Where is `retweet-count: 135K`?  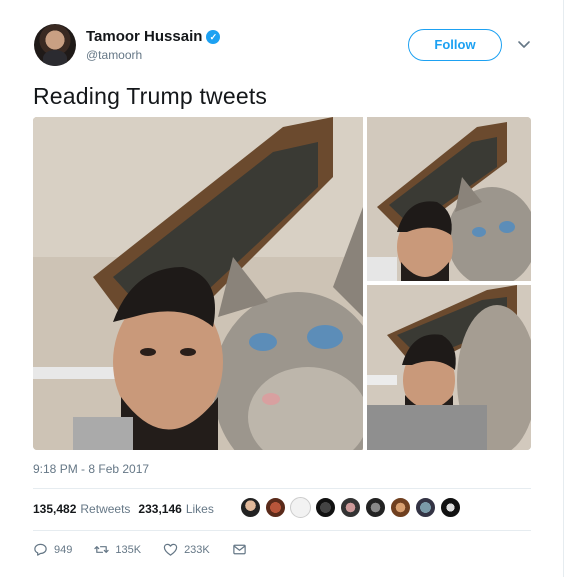 retweet-count: 135K is located at coordinates (128, 549).